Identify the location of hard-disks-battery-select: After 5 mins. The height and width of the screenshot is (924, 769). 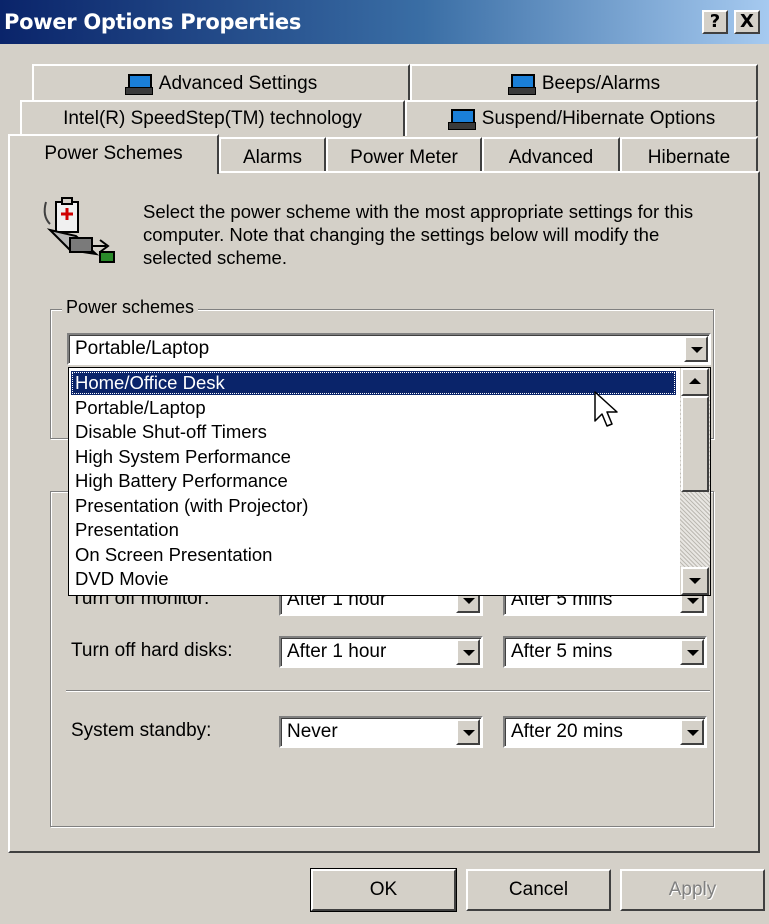
(605, 652).